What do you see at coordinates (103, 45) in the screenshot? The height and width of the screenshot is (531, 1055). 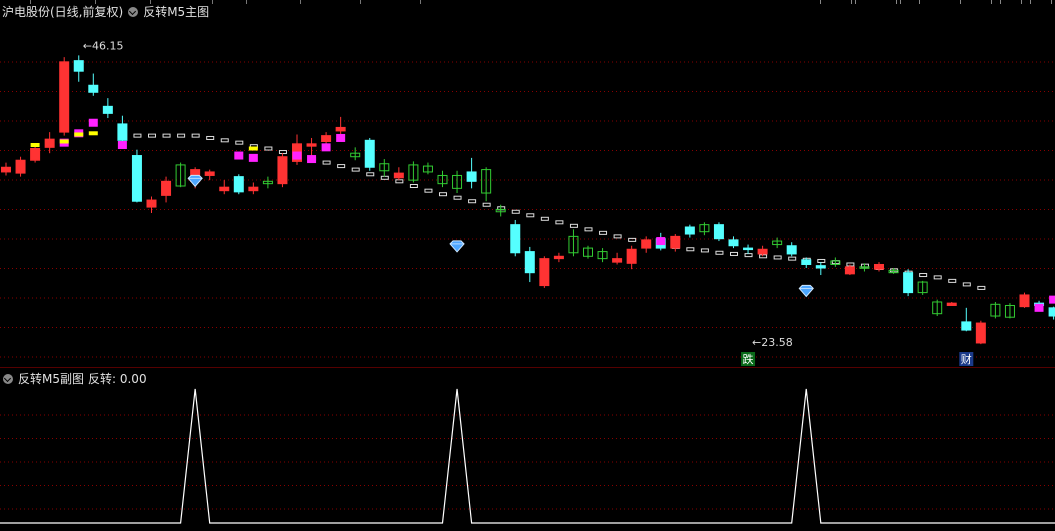 I see `high-price-annotation: ←46.15` at bounding box center [103, 45].